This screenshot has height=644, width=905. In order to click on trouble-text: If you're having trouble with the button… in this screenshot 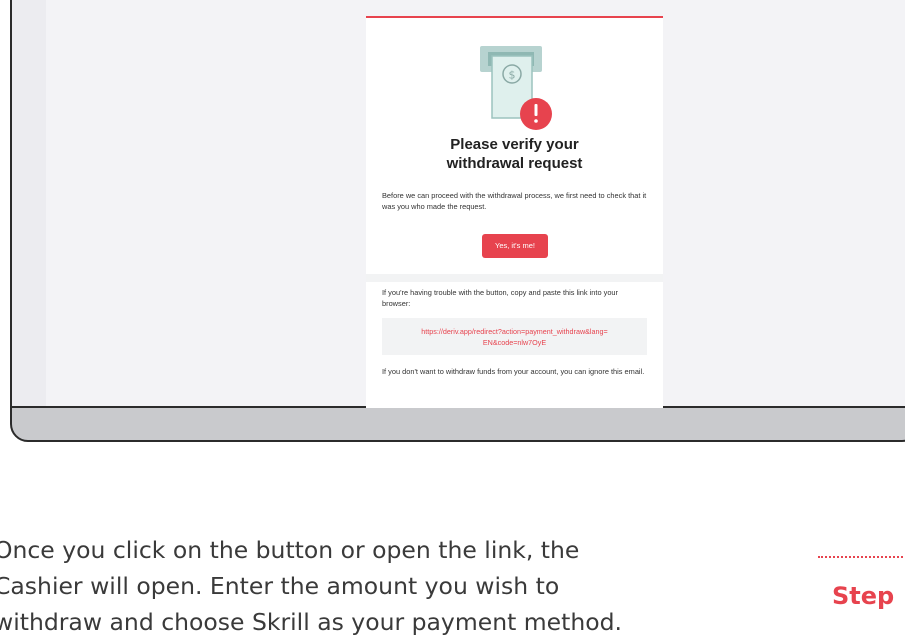, I will do `click(500, 298)`.